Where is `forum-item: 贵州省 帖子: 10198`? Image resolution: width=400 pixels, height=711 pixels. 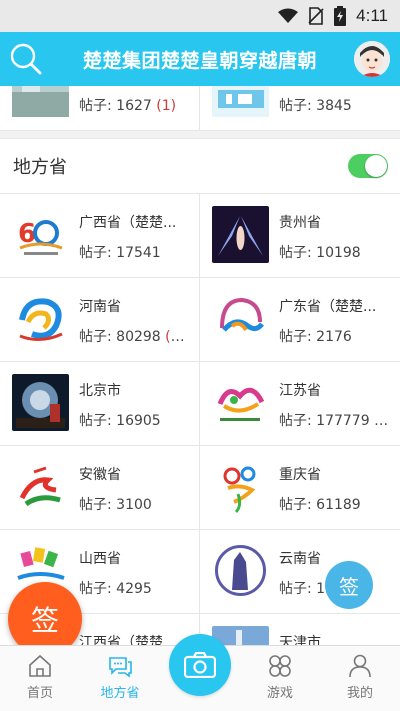
forum-item: 贵州省 帖子: 10198 is located at coordinates (300, 235).